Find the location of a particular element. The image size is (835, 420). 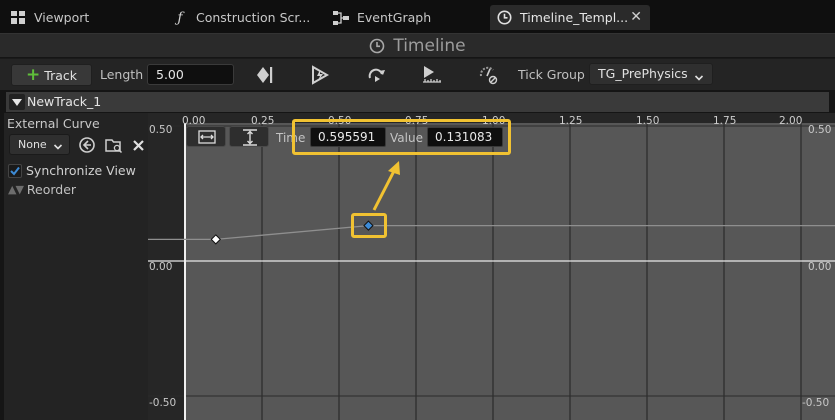

add-track-label: Track is located at coordinates (60, 75).